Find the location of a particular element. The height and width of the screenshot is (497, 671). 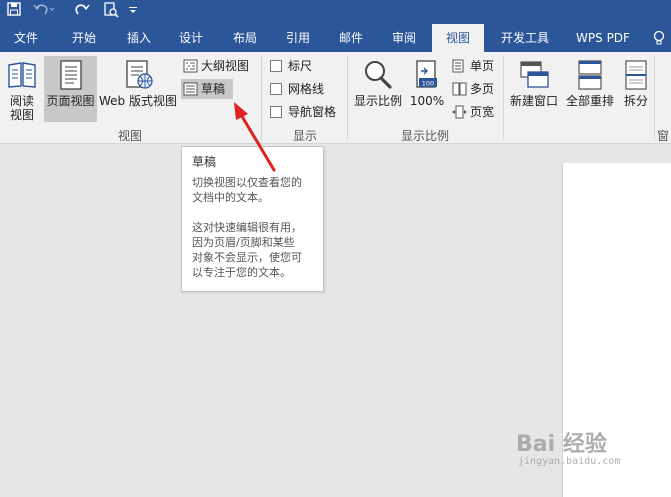

split-icon is located at coordinates (636, 75).